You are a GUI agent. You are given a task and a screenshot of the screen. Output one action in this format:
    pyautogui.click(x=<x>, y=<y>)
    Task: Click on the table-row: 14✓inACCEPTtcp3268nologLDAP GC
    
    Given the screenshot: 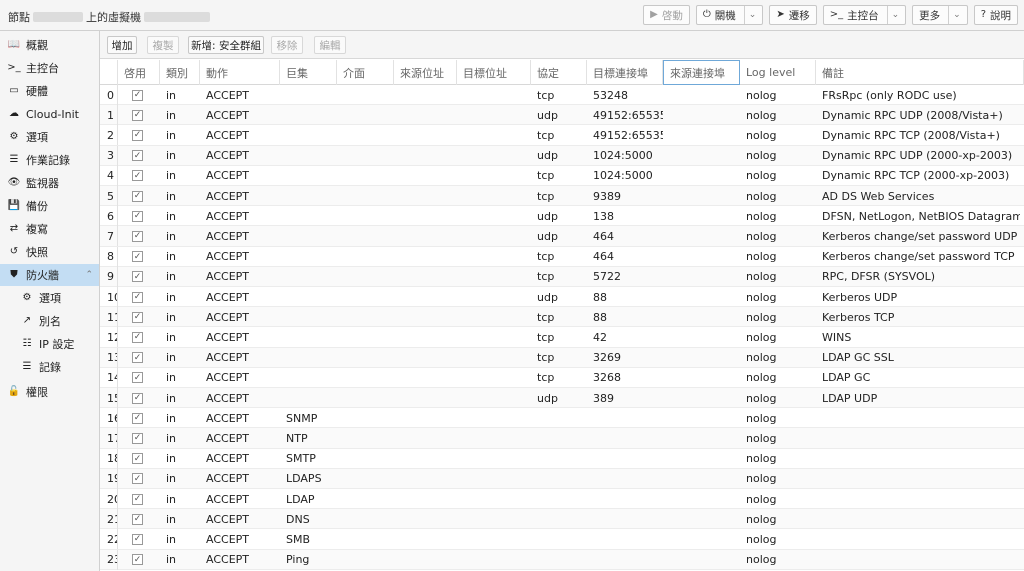 What is the action you would take?
    pyautogui.click(x=562, y=377)
    